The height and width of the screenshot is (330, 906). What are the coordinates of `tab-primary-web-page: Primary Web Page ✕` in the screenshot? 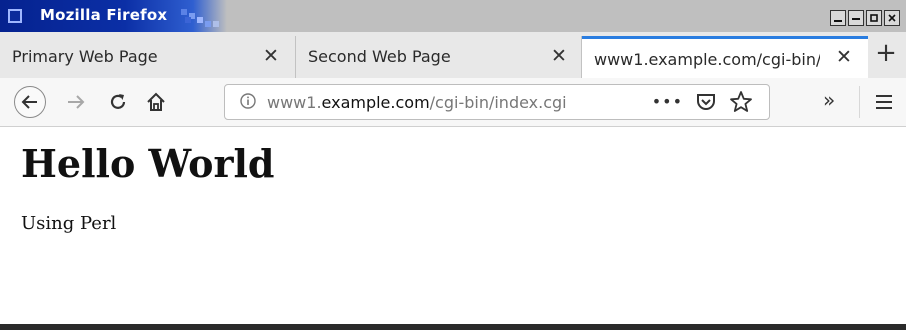 It's located at (148, 57).